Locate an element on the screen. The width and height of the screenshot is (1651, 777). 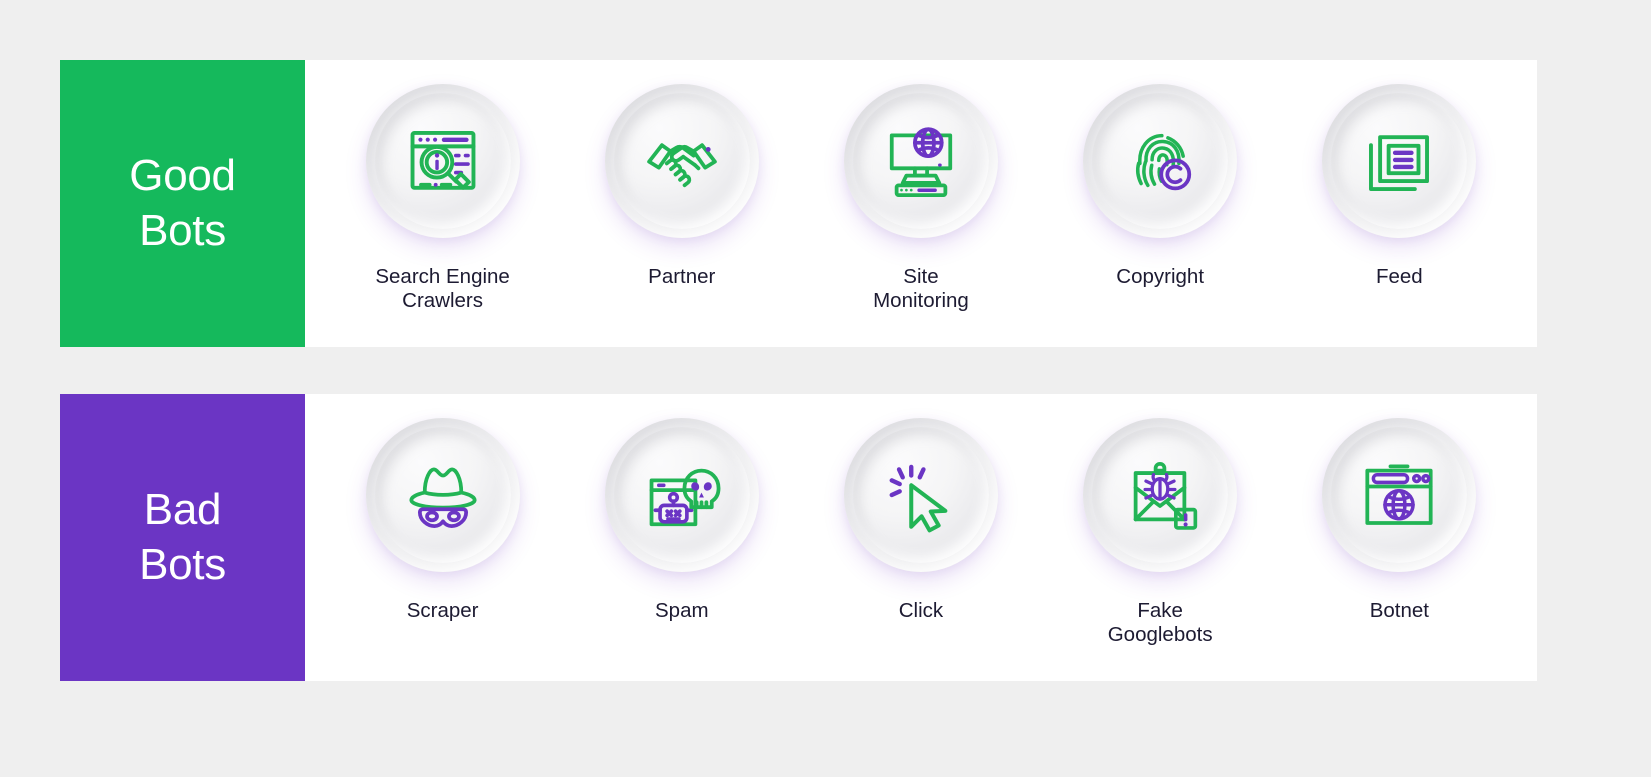
good-bot-label-copyright: Copyright is located at coordinates (1160, 277).